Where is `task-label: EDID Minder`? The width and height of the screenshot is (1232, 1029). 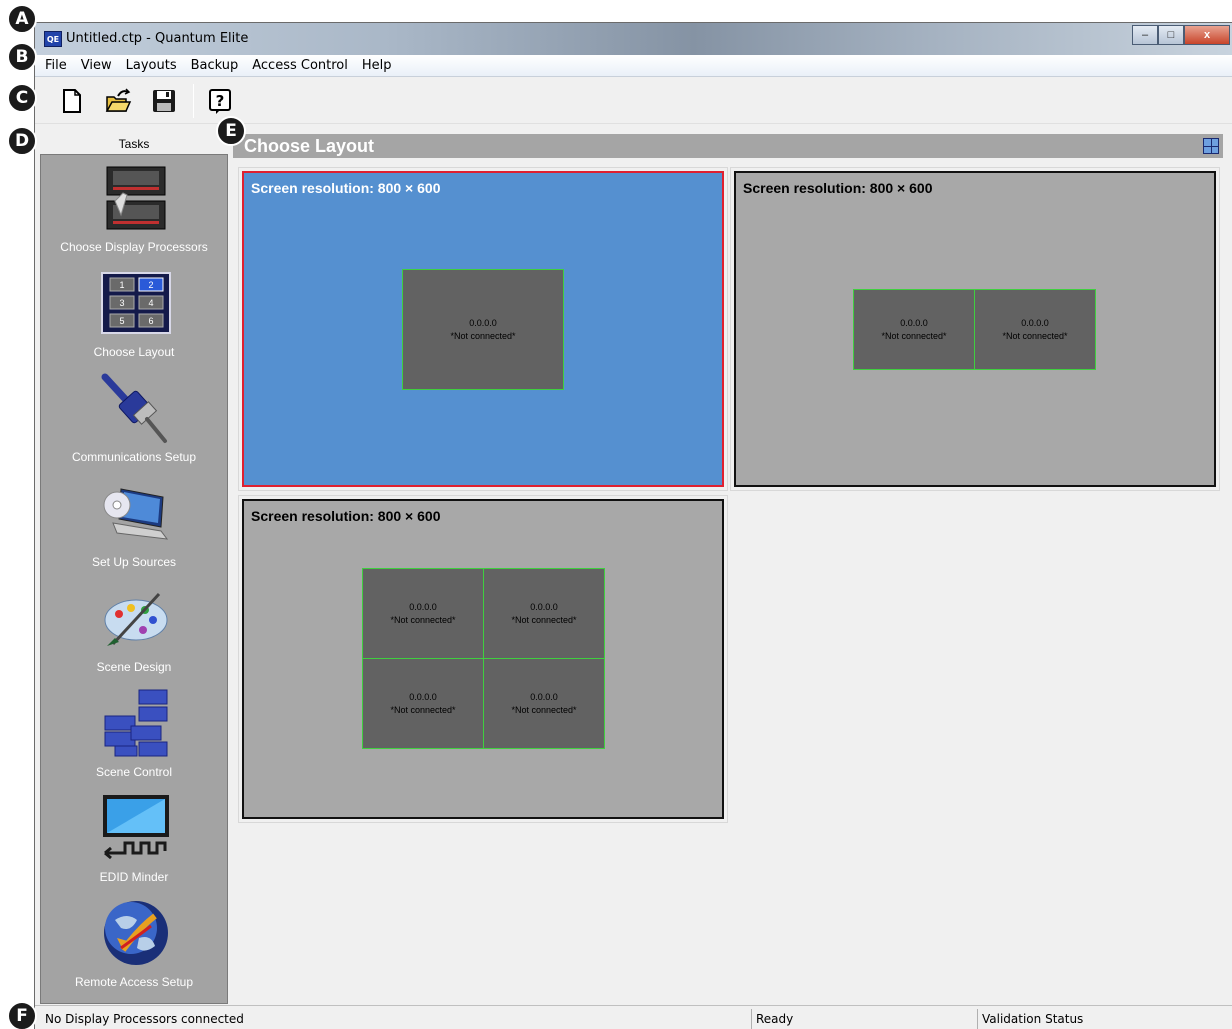 task-label: EDID Minder is located at coordinates (134, 877).